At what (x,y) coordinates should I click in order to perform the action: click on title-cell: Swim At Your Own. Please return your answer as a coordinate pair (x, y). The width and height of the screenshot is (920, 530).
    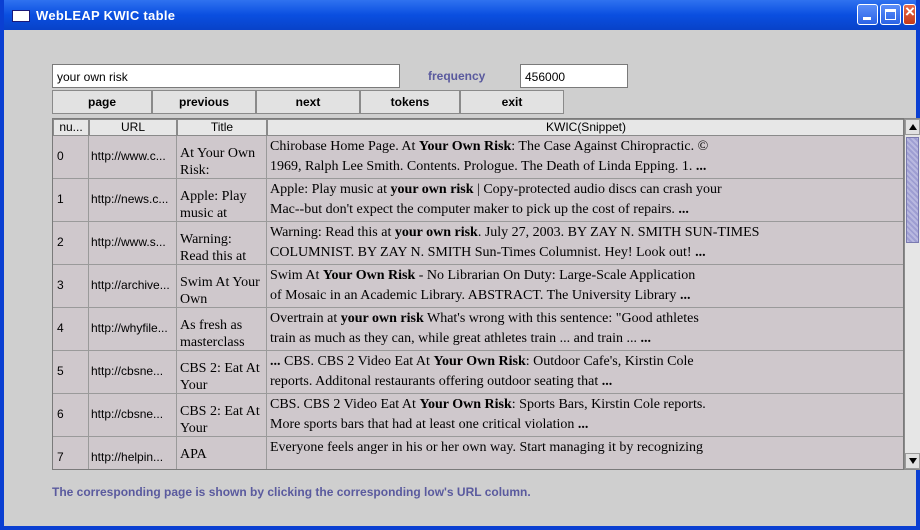
    Looking at the image, I should click on (222, 286).